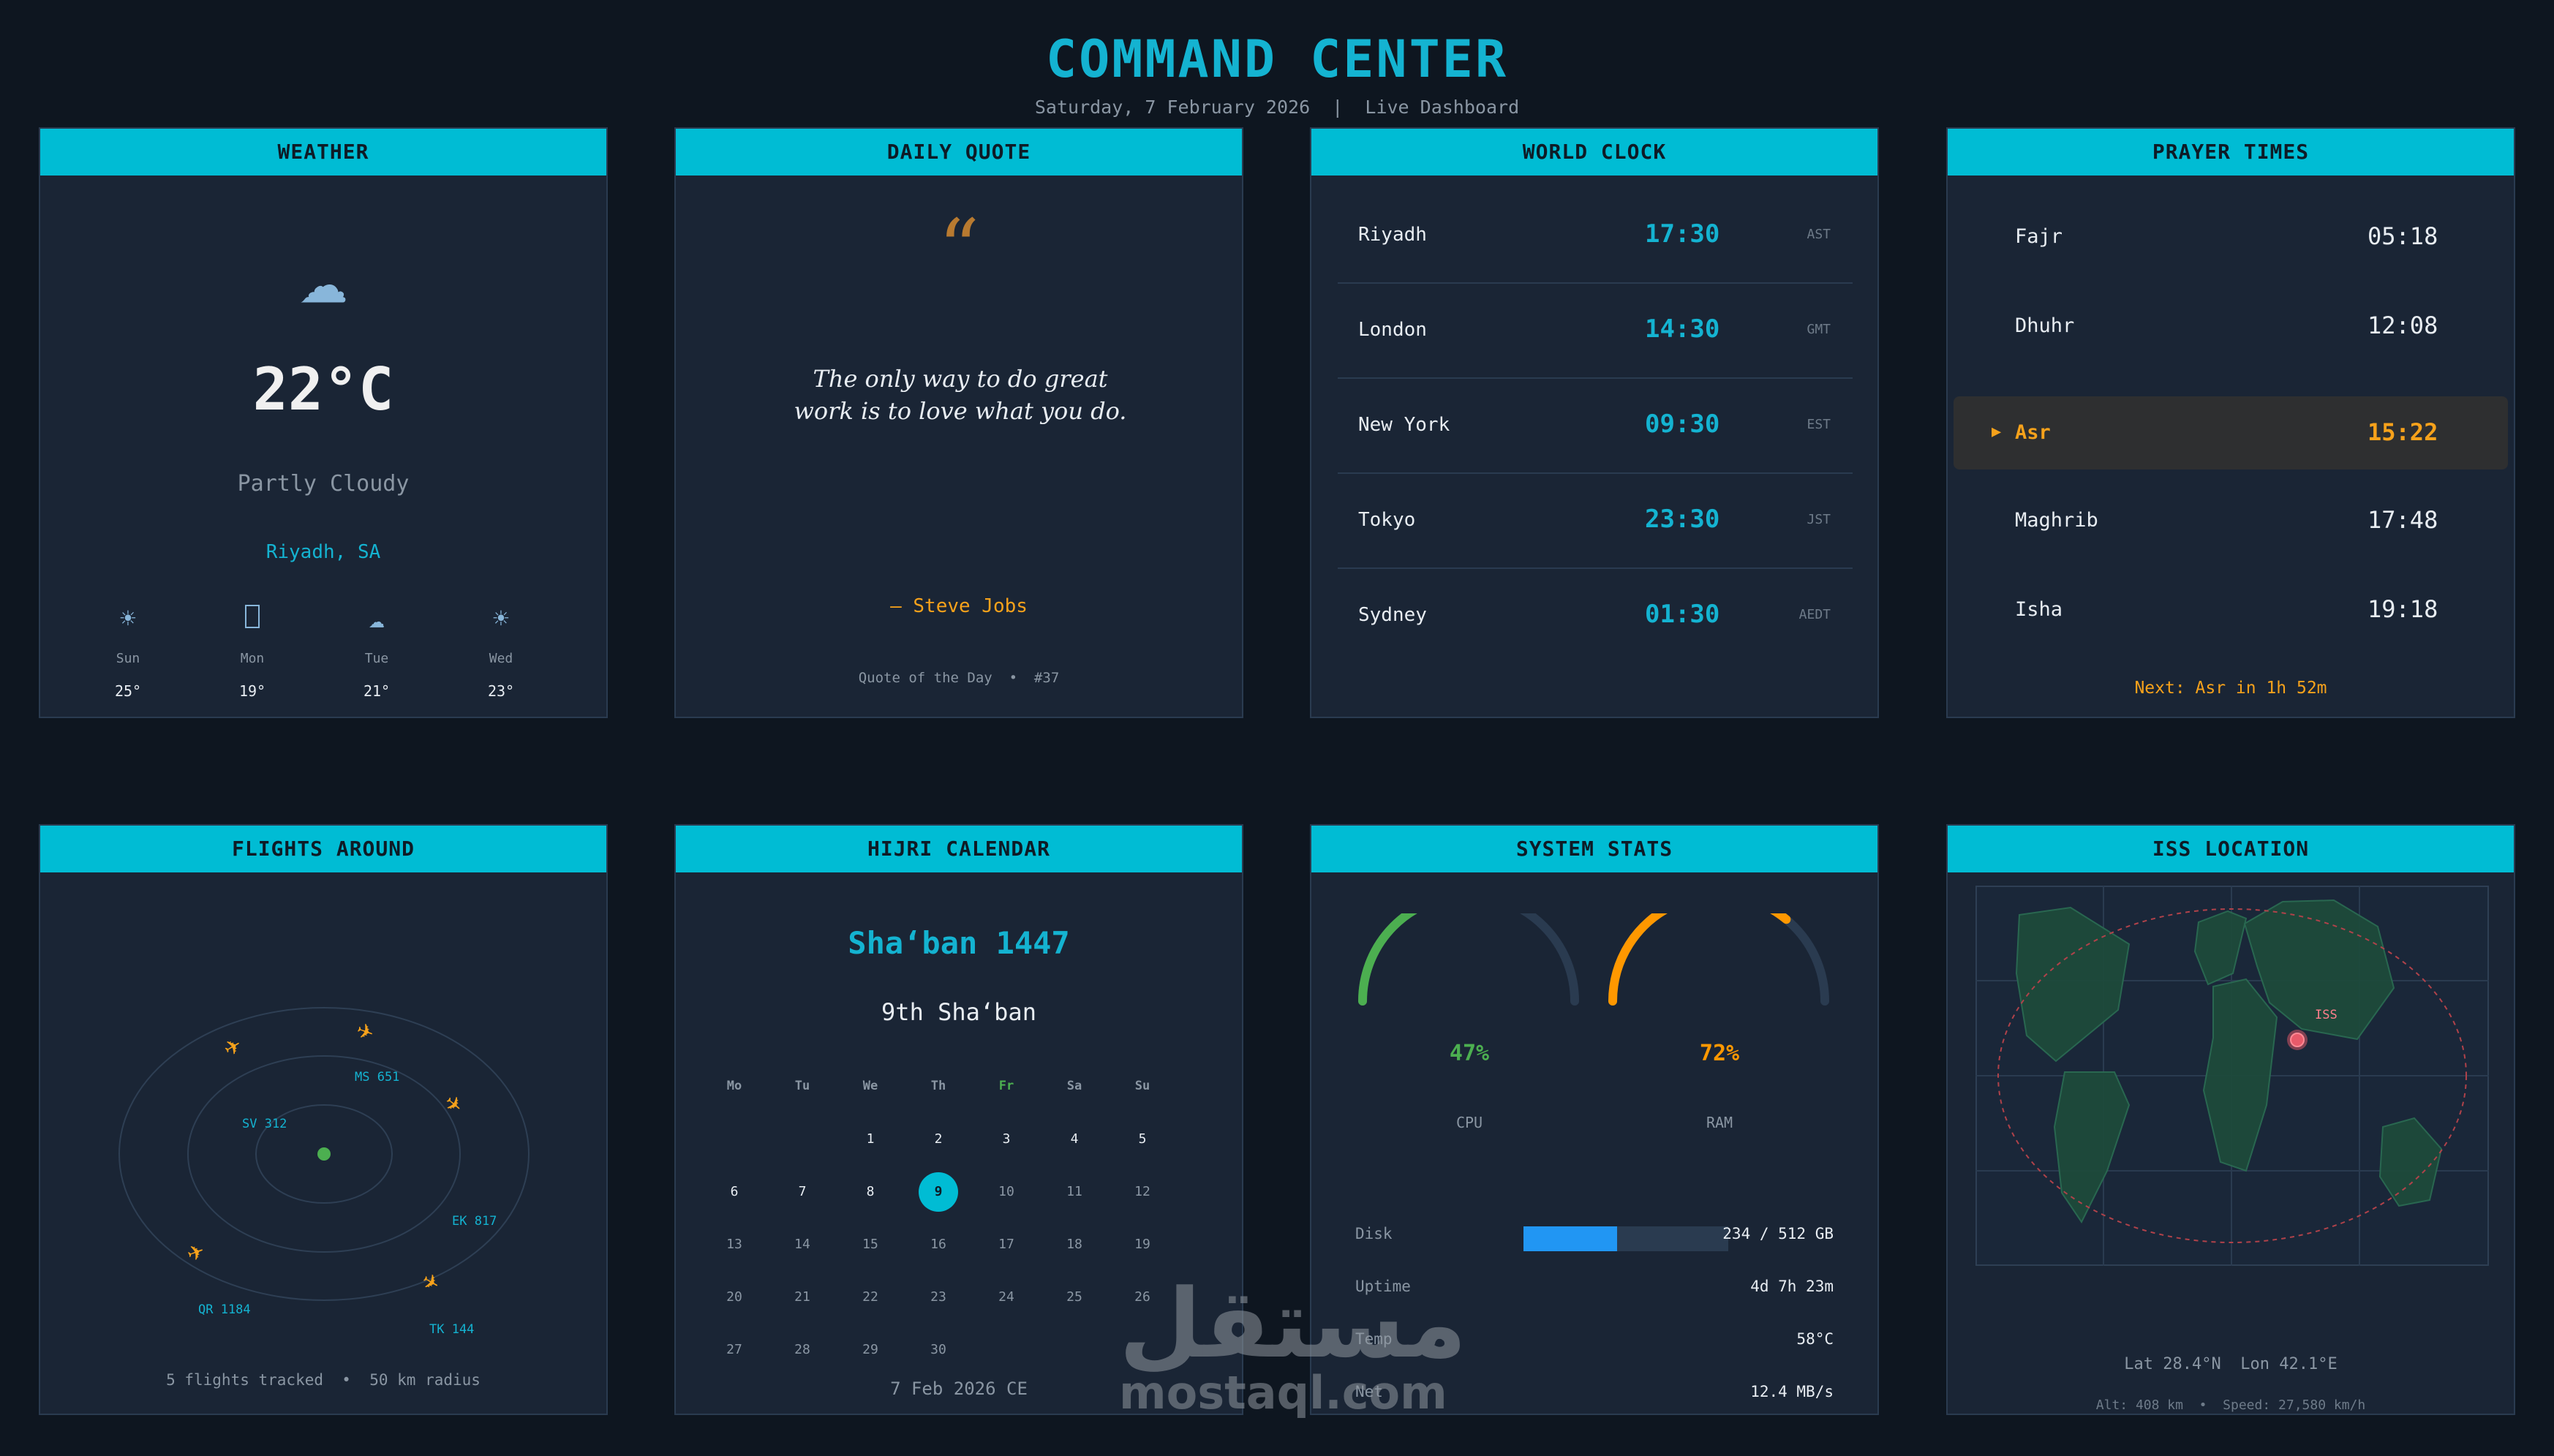  Describe the element at coordinates (802, 1191) in the screenshot. I see `calendar-day: 7` at that location.